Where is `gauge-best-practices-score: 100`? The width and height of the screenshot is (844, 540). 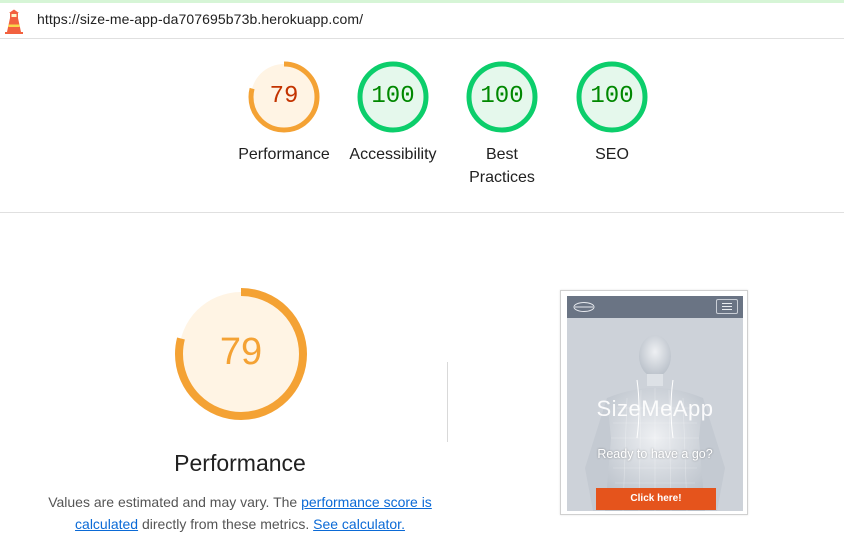
gauge-best-practices-score: 100 is located at coordinates (502, 96).